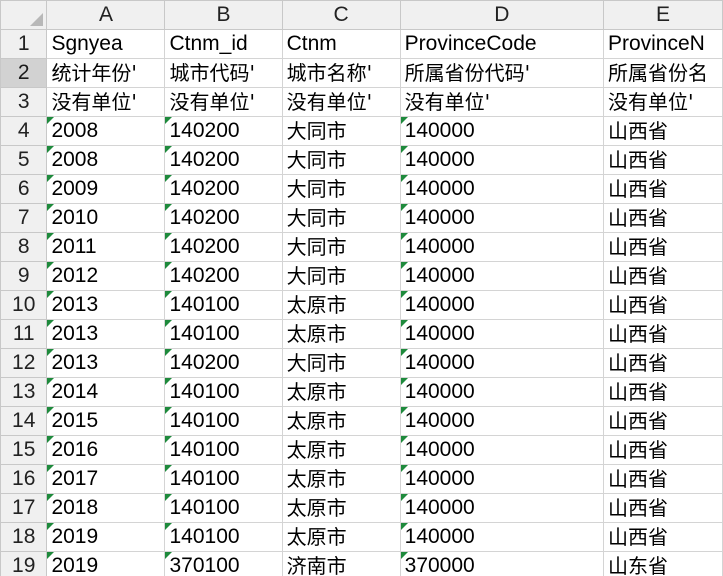 The image size is (723, 576). What do you see at coordinates (223, 44) in the screenshot?
I see `cell-b: Ctnm_id` at bounding box center [223, 44].